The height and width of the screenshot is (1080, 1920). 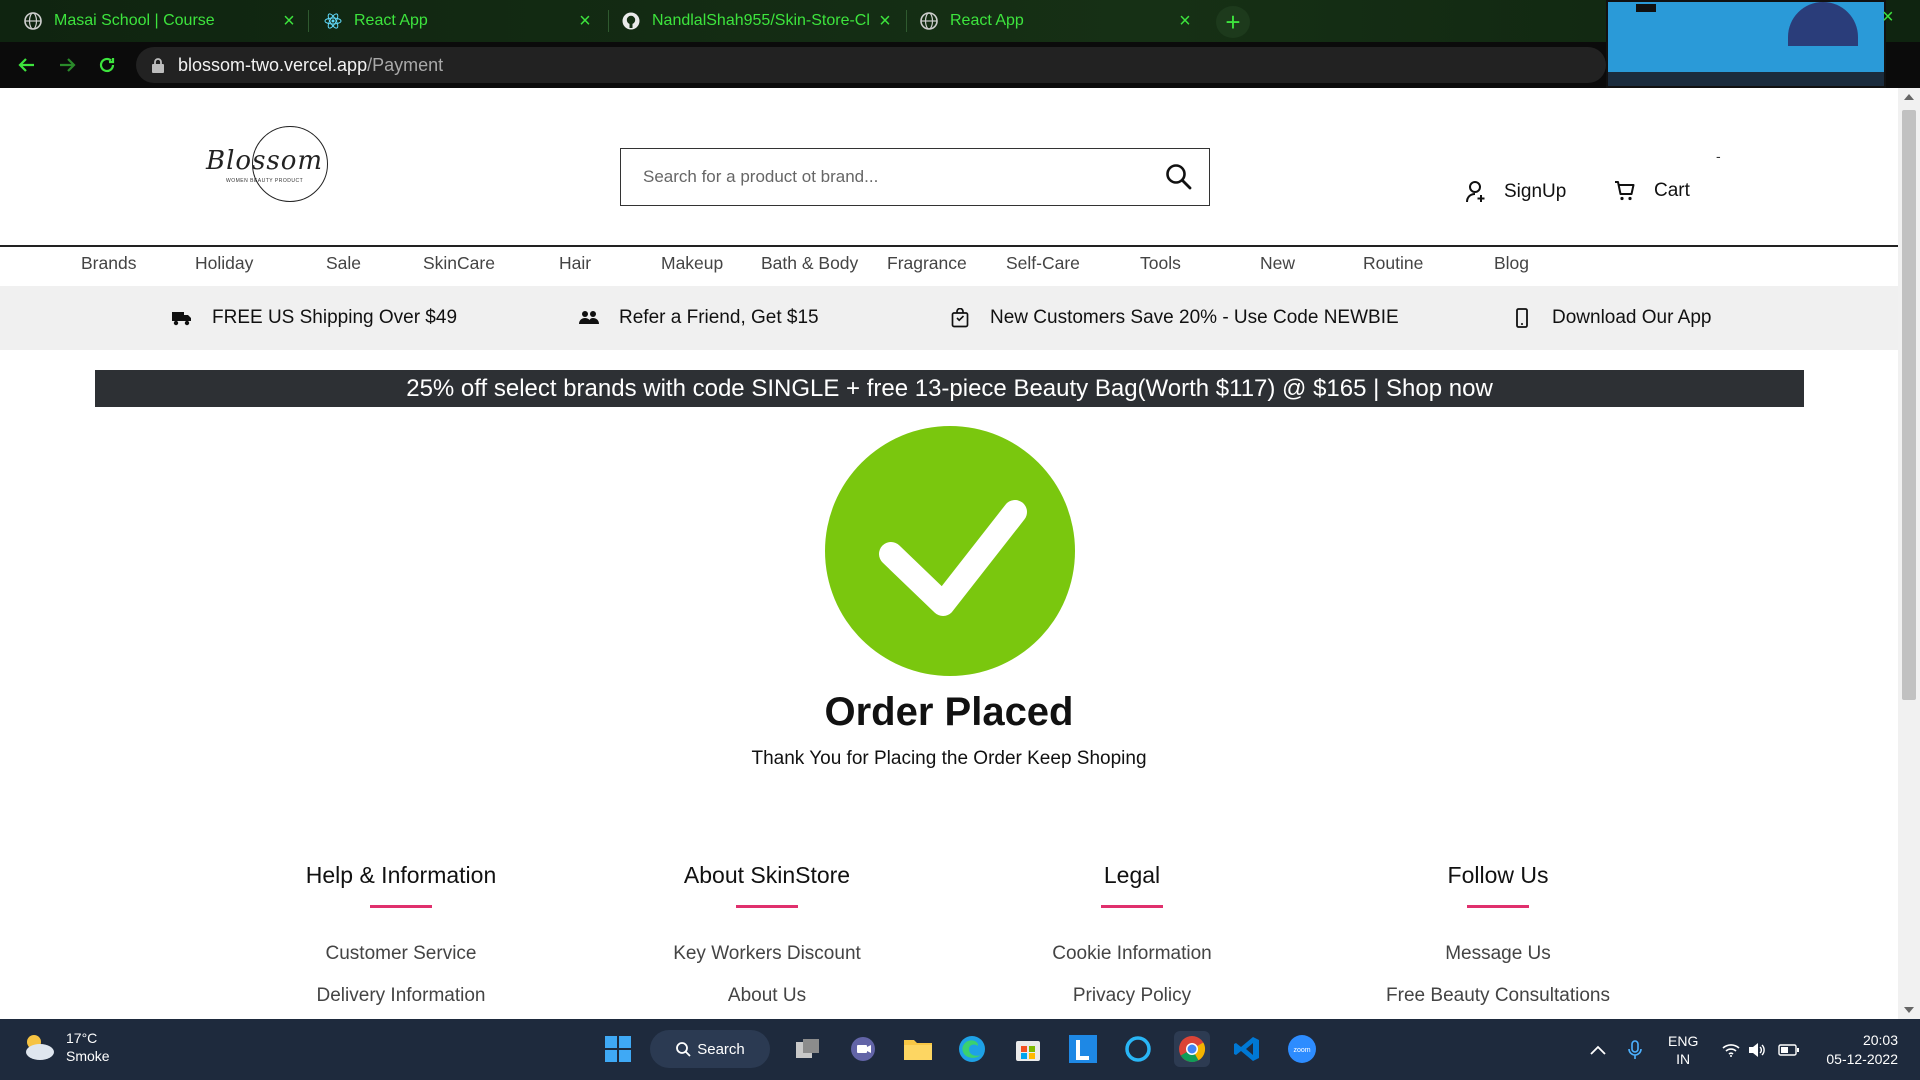 What do you see at coordinates (1174, 318) in the screenshot?
I see `promo-newbie: New Customers Save 20% - Use Code NEWBIE` at bounding box center [1174, 318].